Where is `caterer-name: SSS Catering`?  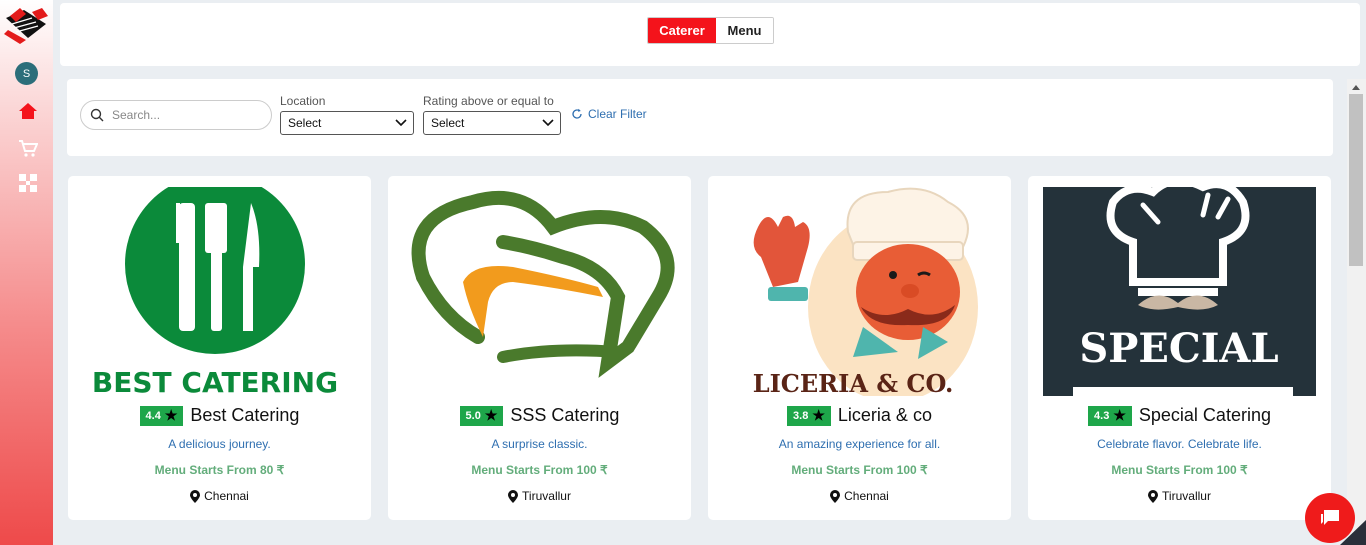 caterer-name: SSS Catering is located at coordinates (565, 415).